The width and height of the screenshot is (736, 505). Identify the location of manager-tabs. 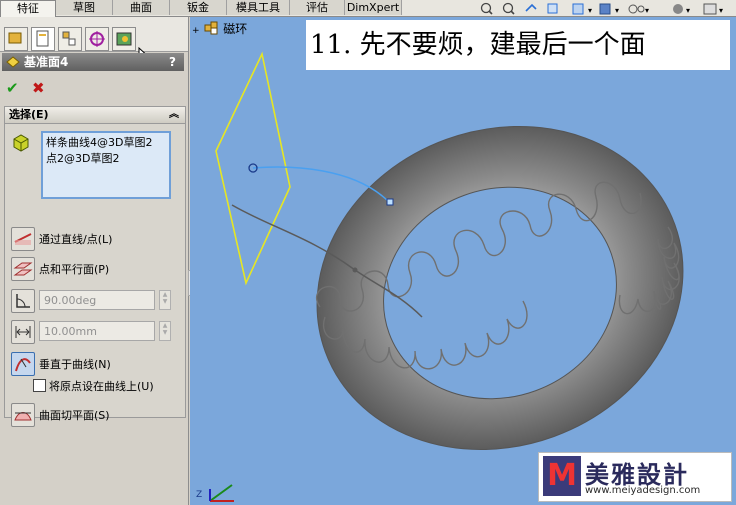
(94, 42).